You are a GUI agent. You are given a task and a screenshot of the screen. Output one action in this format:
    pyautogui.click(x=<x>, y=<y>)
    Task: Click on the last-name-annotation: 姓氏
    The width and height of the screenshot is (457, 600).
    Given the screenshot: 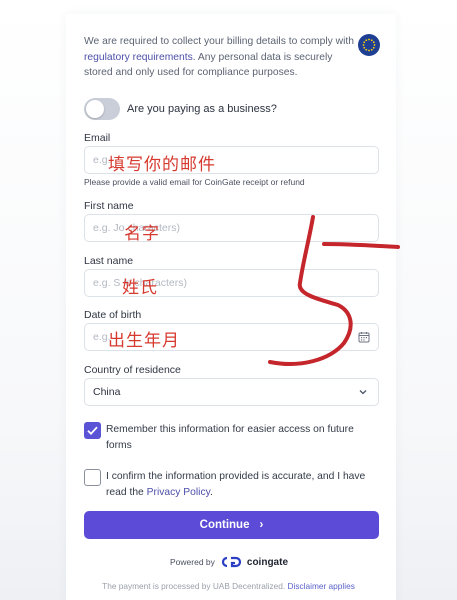 What is the action you would take?
    pyautogui.click(x=140, y=288)
    